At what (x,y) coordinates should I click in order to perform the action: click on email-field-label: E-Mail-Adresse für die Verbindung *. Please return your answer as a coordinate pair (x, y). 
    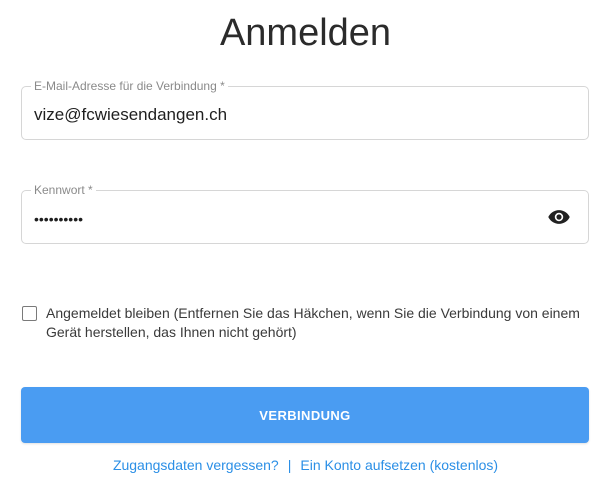
    Looking at the image, I should click on (129, 86).